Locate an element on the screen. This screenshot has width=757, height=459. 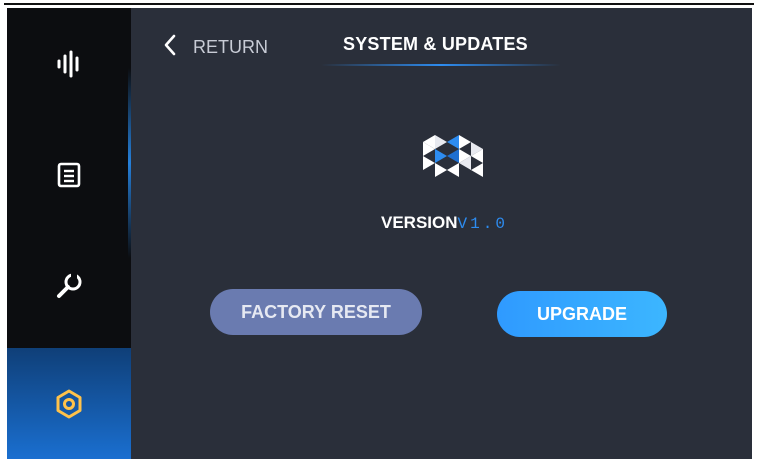
gear-icon is located at coordinates (69, 404).